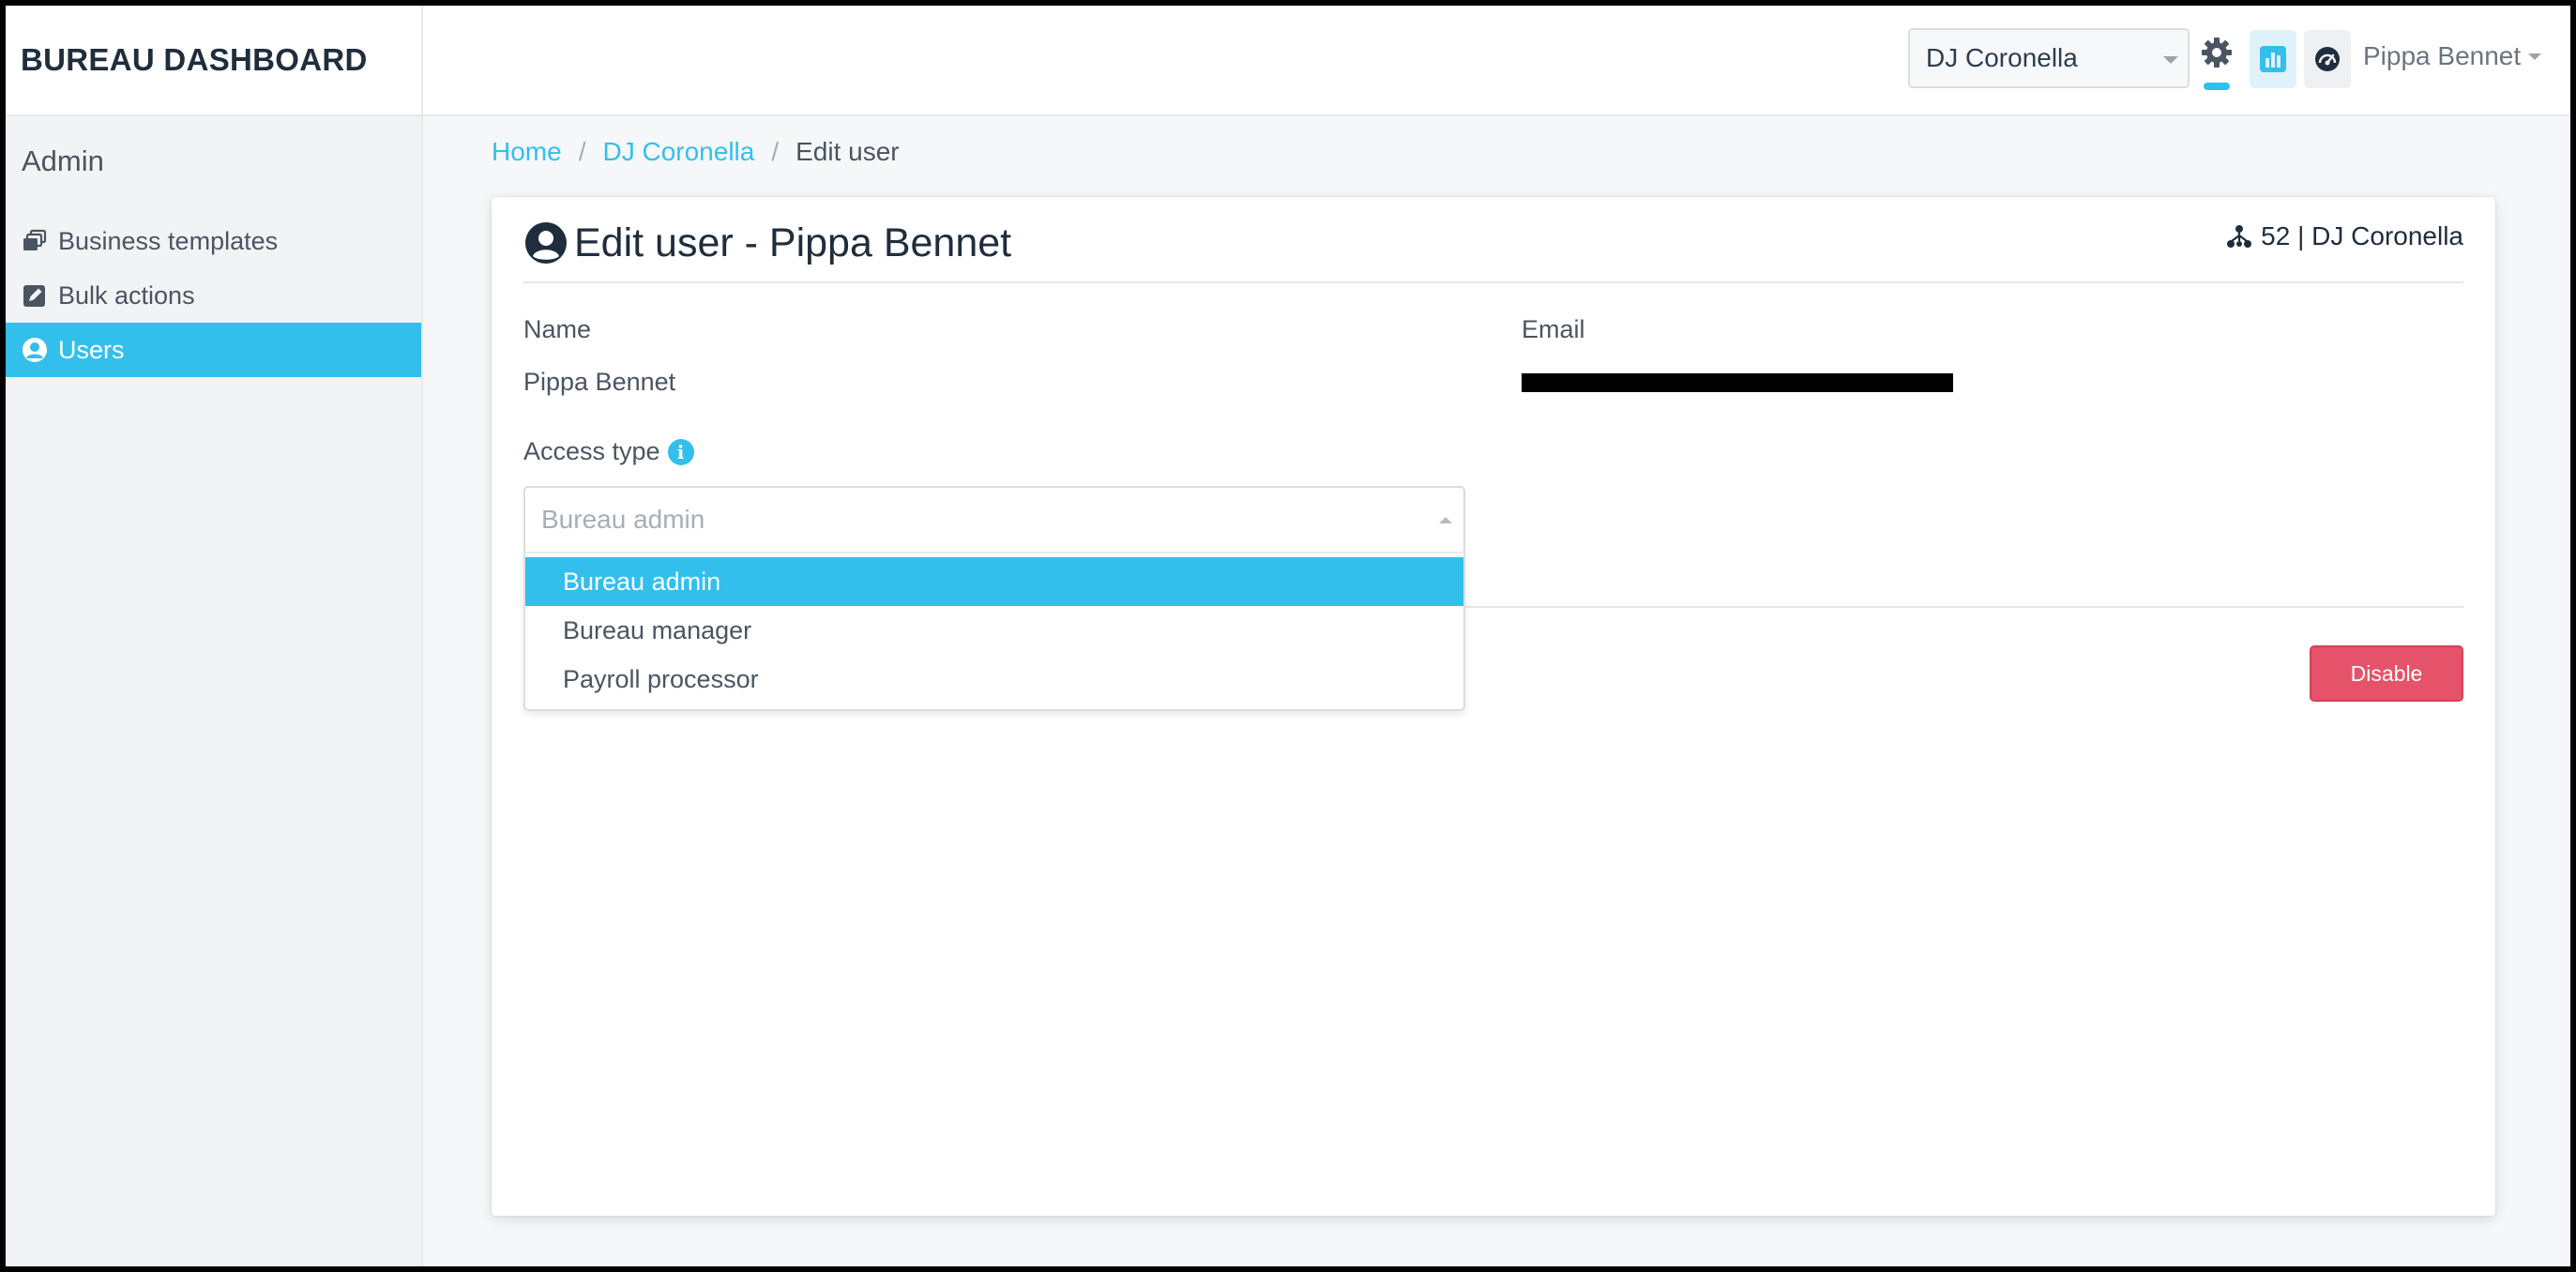 Image resolution: width=2576 pixels, height=1272 pixels. I want to click on access-option-bureau-manager: Bureau manager, so click(994, 631).